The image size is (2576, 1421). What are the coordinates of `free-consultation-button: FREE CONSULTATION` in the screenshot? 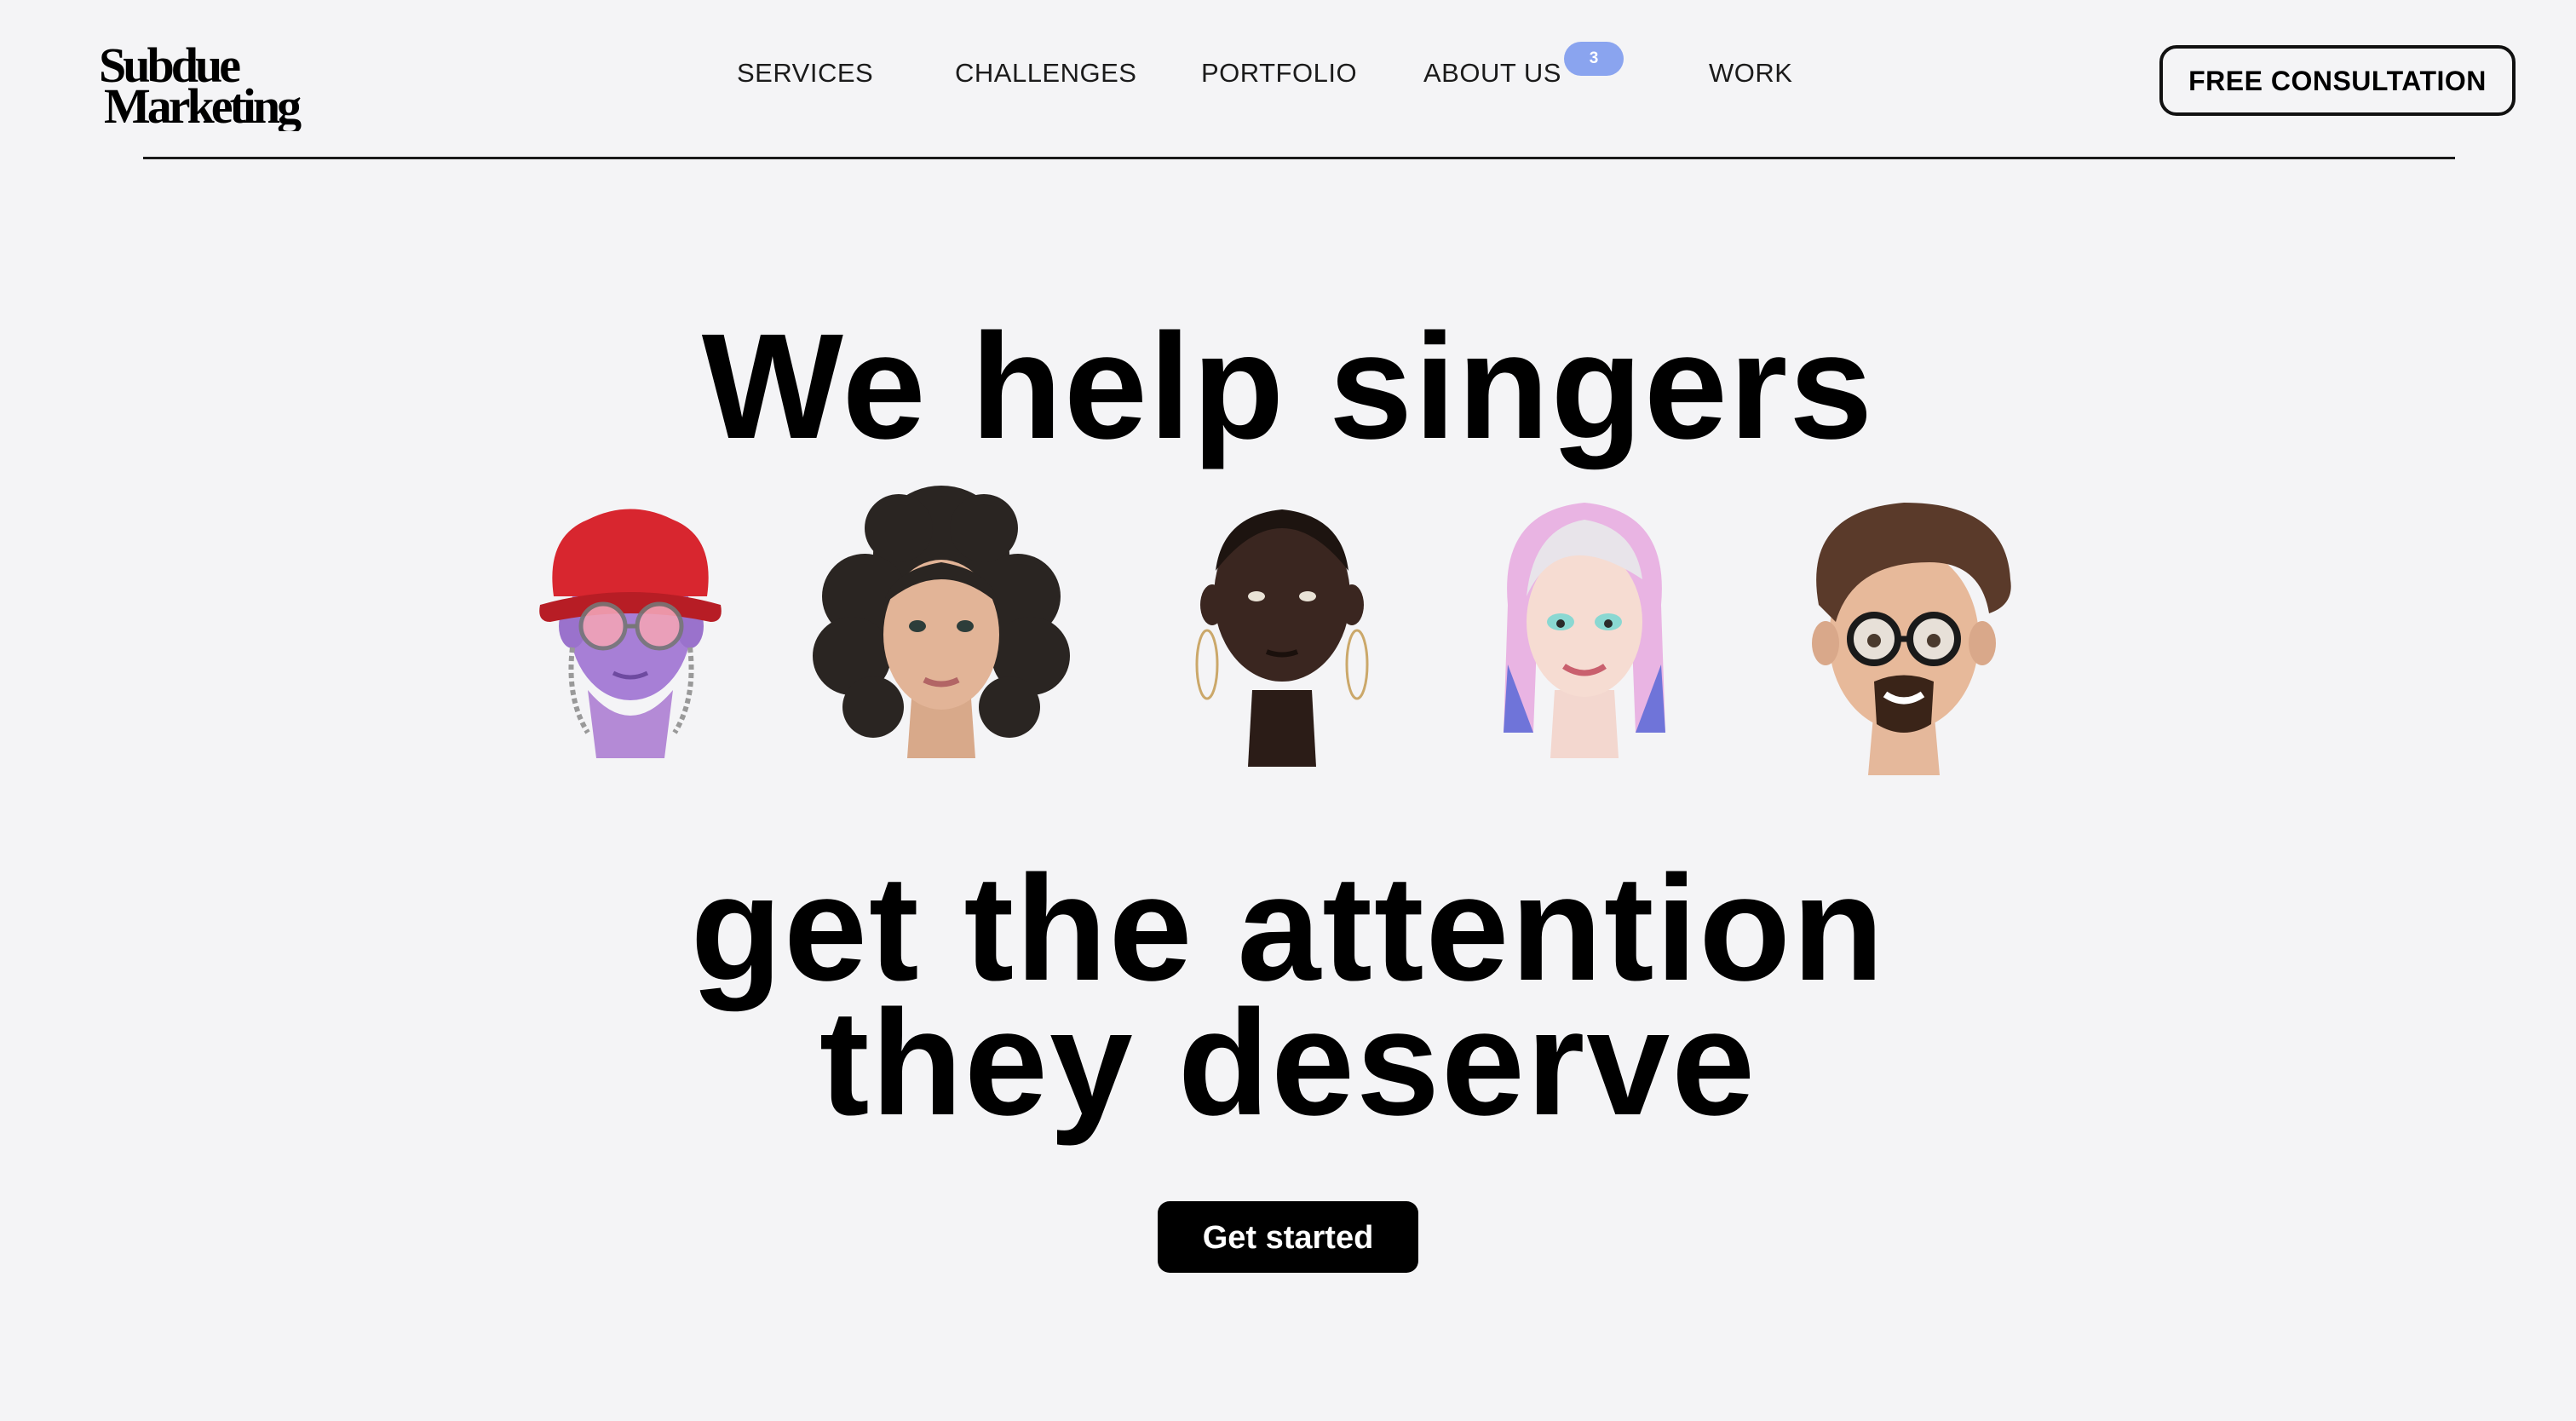 It's located at (2337, 80).